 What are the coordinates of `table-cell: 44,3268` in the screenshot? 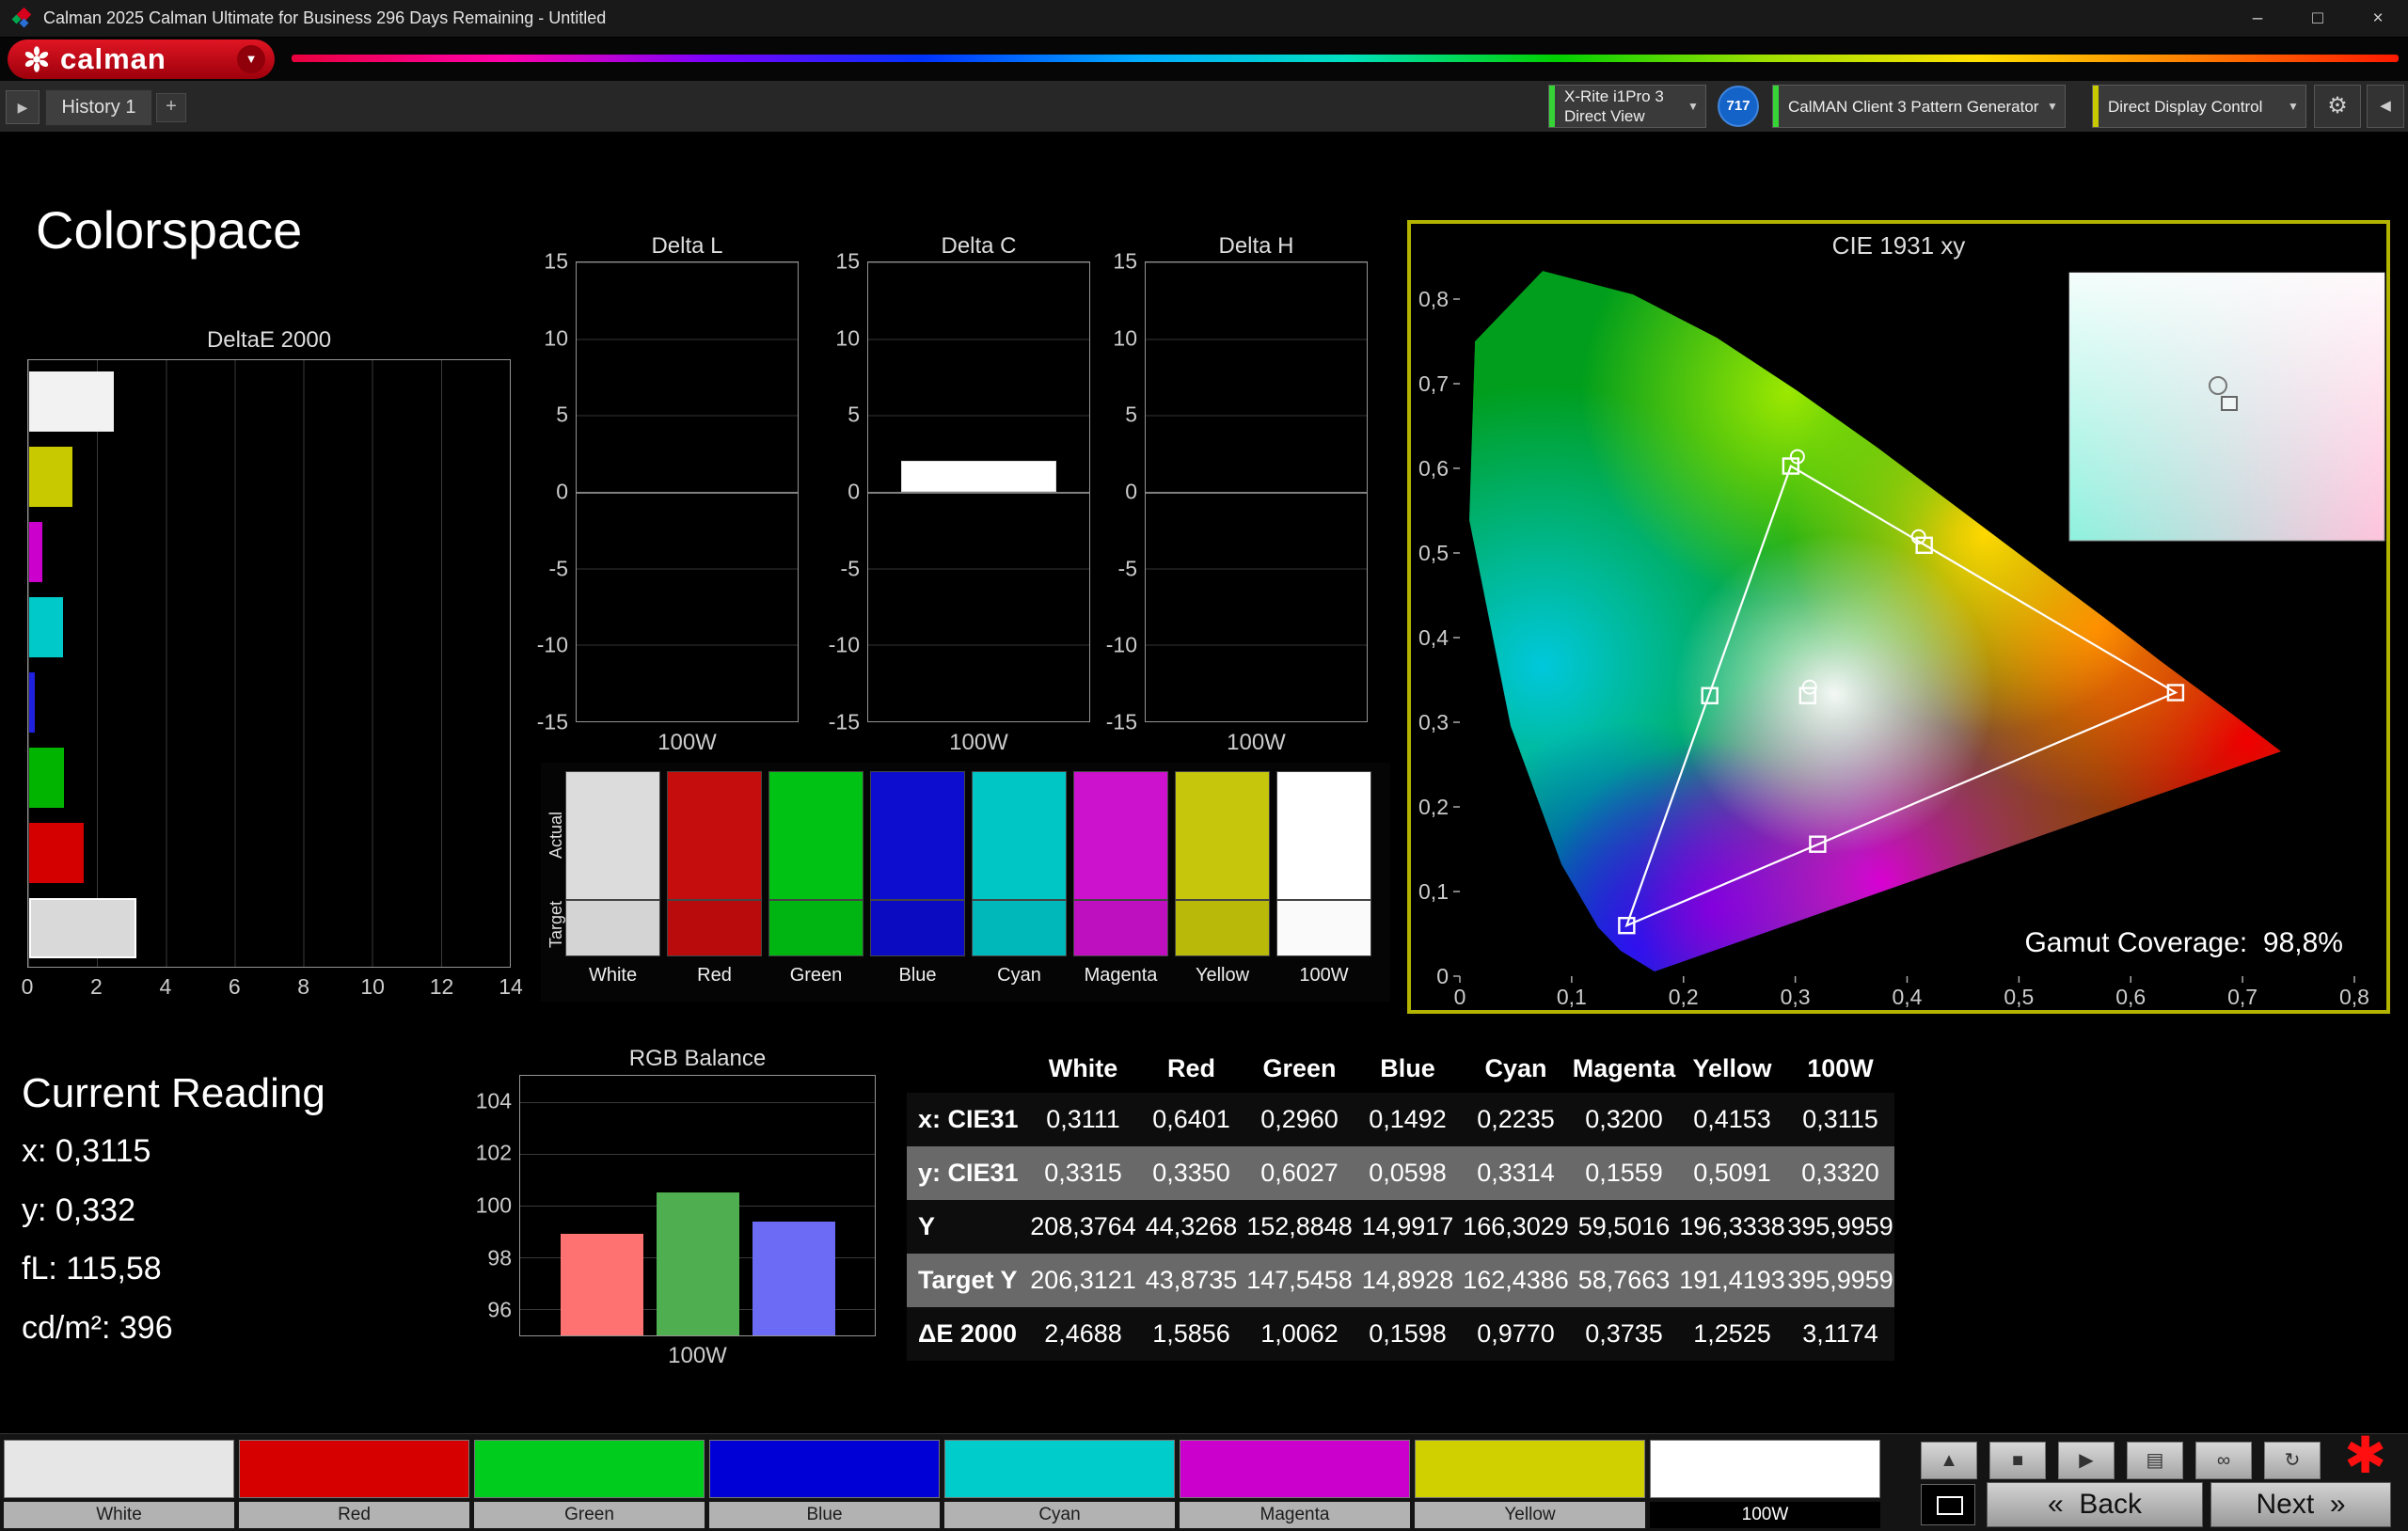 It's located at (1192, 1226).